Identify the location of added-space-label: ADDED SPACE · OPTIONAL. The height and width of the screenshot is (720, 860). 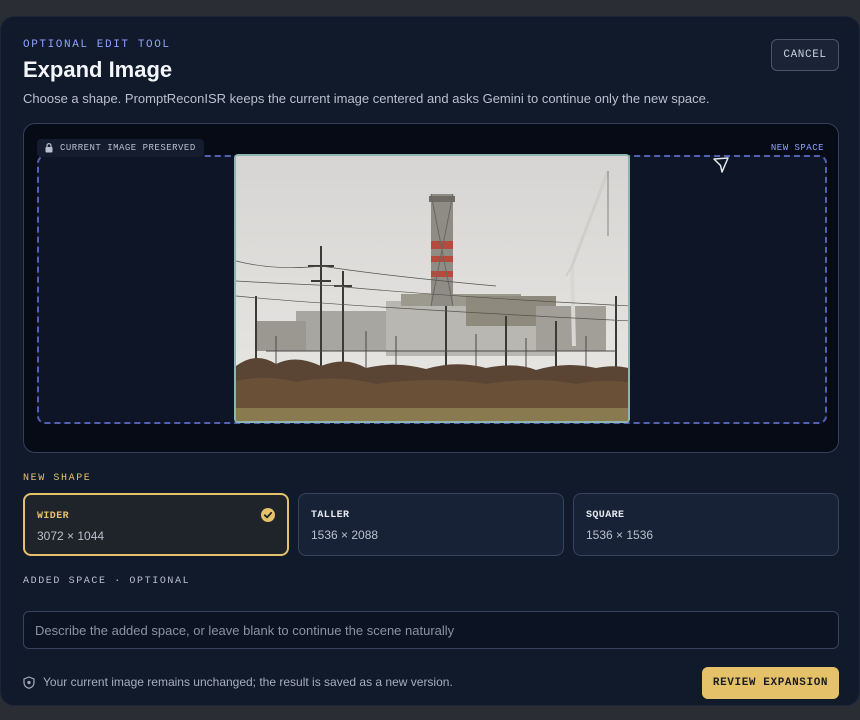
(107, 581).